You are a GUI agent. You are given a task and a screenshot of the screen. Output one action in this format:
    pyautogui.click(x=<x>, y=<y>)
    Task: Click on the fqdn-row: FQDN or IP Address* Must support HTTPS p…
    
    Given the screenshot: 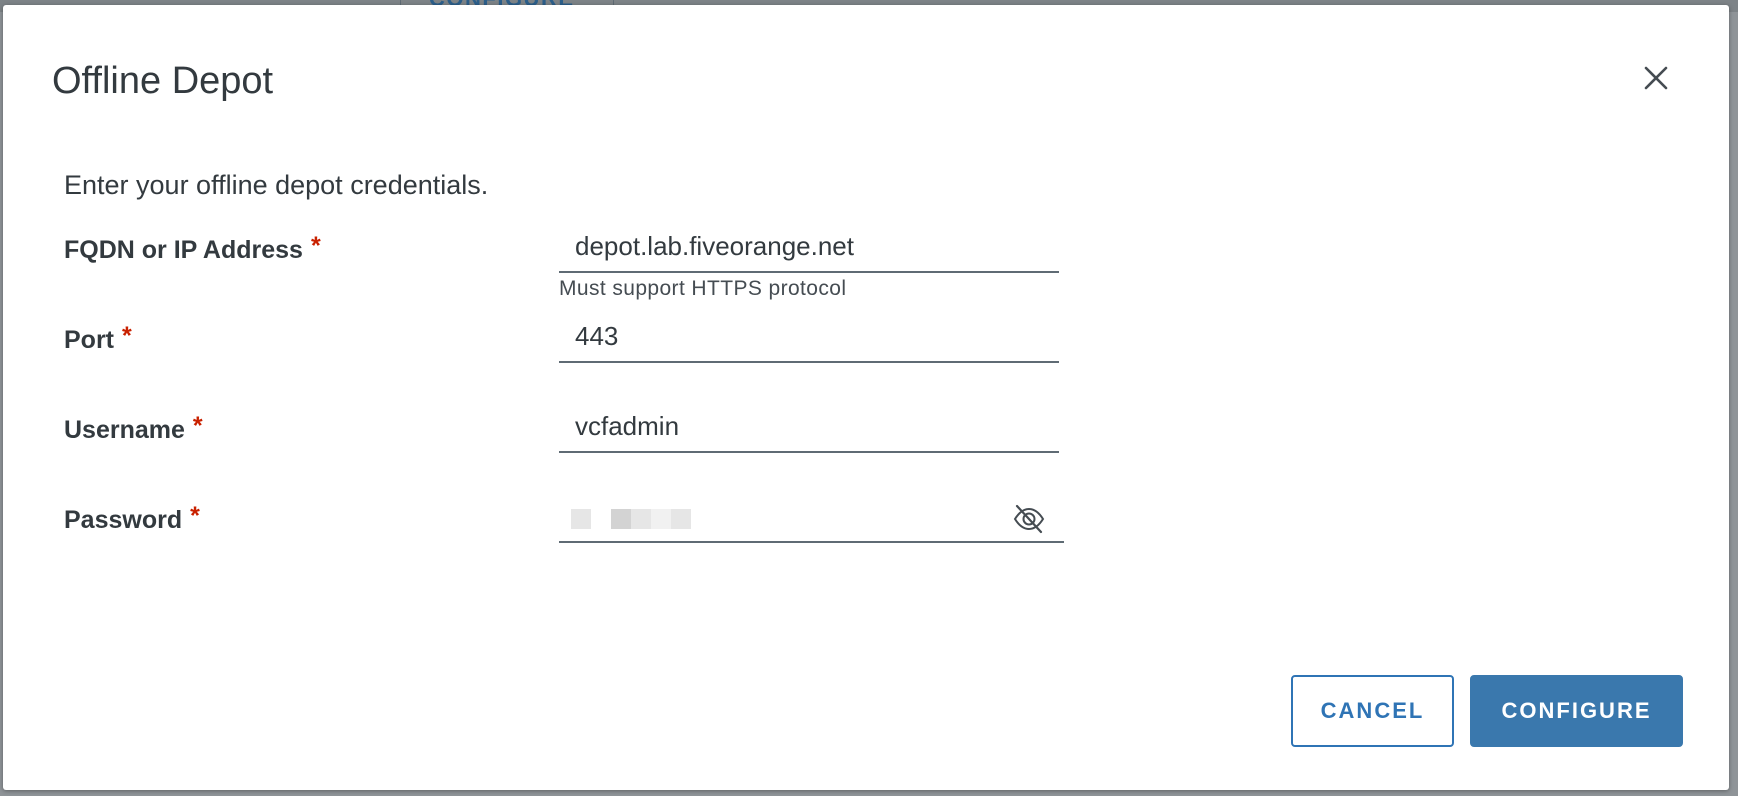 What is the action you would take?
    pyautogui.click(x=564, y=261)
    